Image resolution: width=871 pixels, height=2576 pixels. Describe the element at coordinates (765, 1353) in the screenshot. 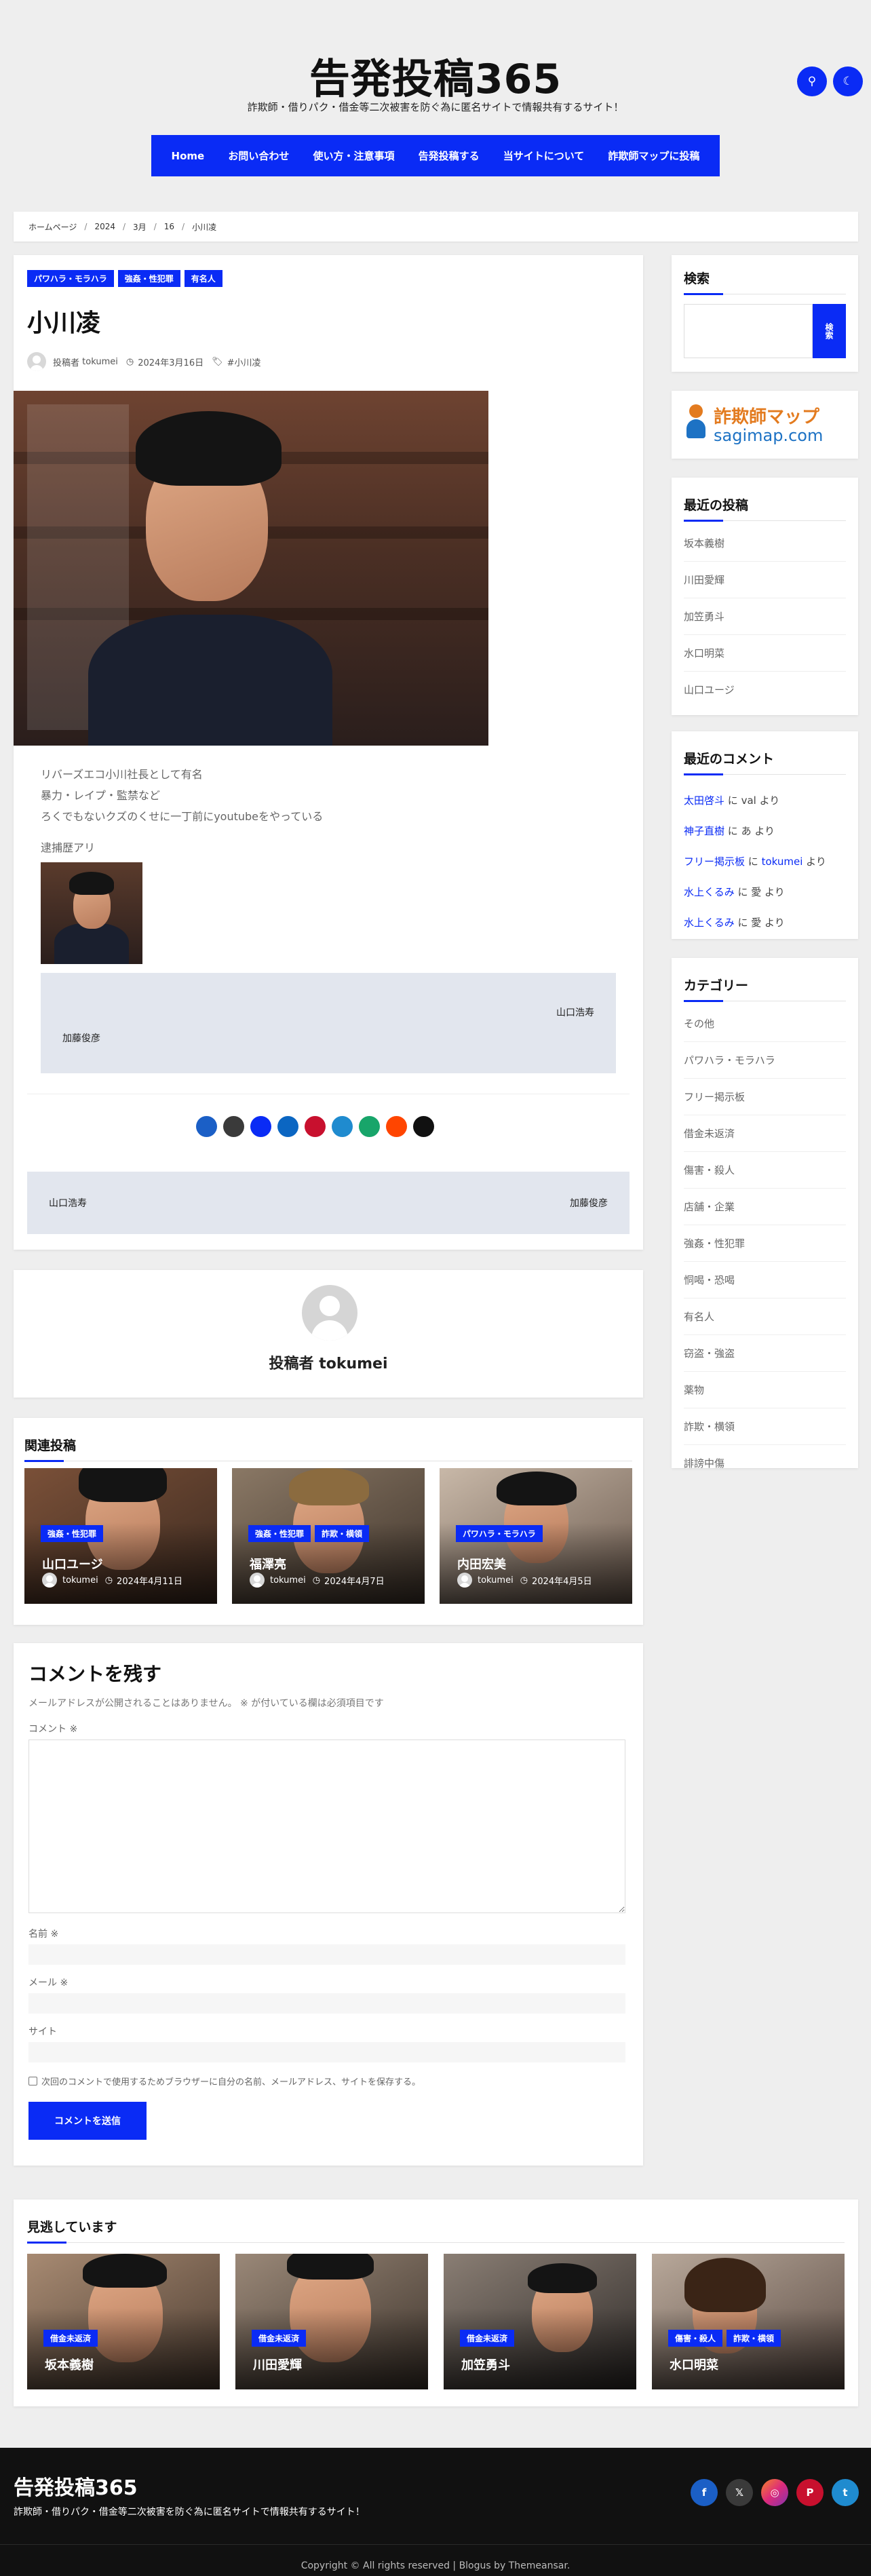

I see `category-link: 窃盗・強盗` at that location.